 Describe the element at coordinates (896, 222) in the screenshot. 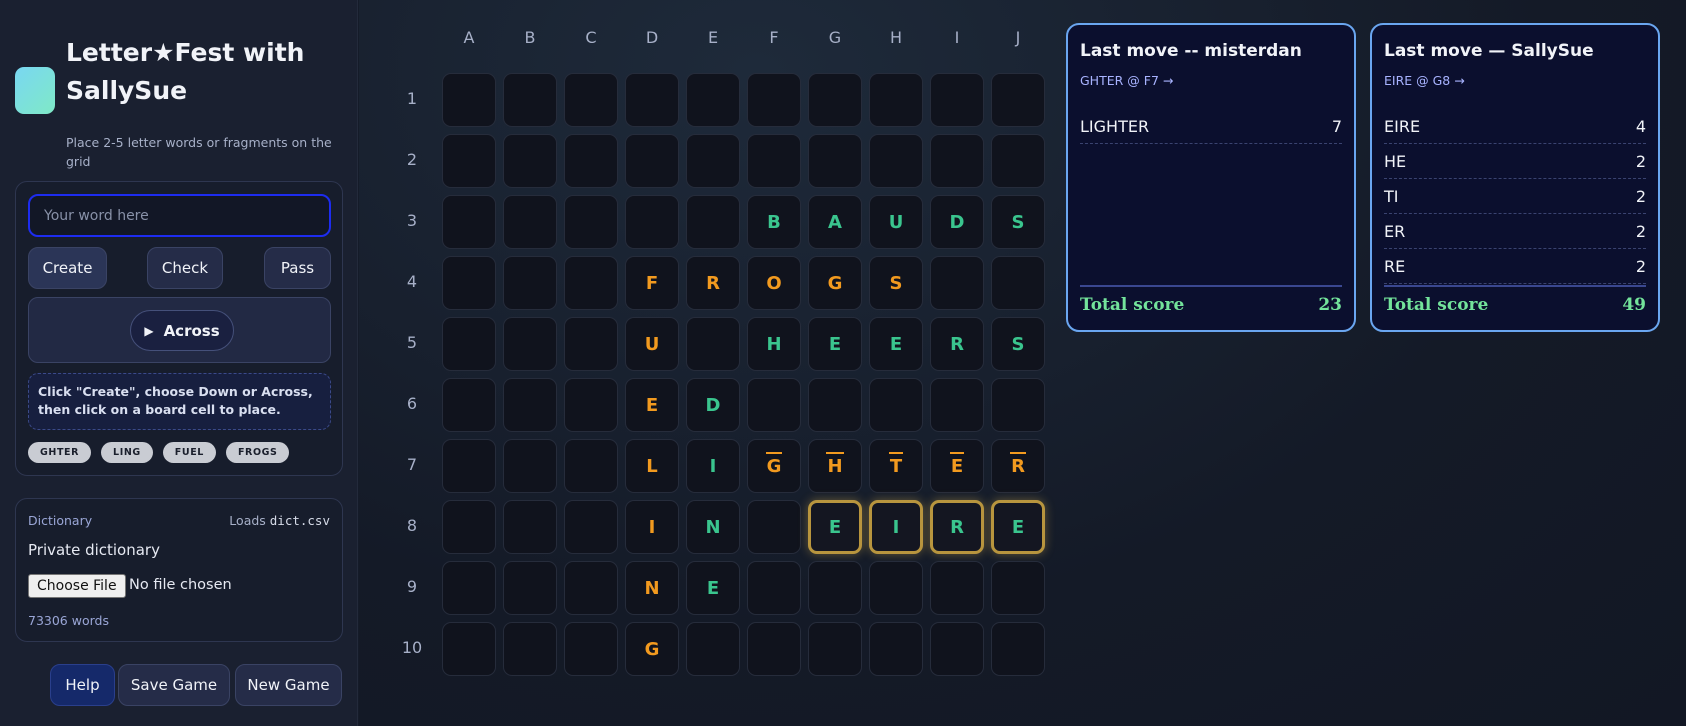

I see `board-cell-h3: U` at that location.